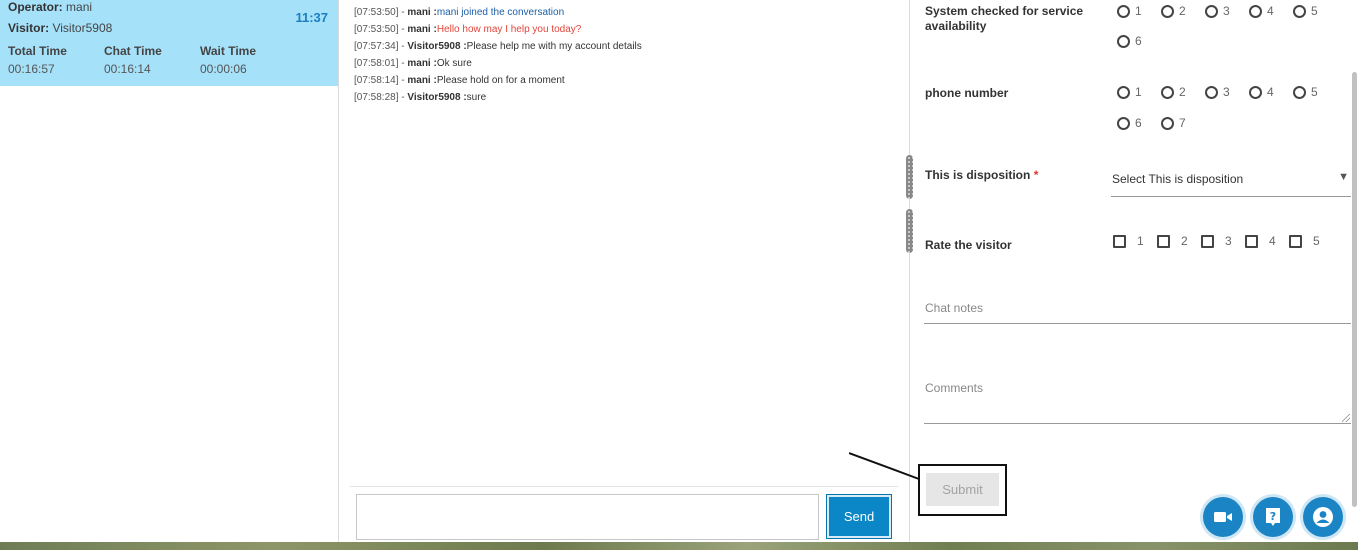 This screenshot has width=1358, height=550. What do you see at coordinates (1184, 241) in the screenshot?
I see `checkbox-option-label: 2` at bounding box center [1184, 241].